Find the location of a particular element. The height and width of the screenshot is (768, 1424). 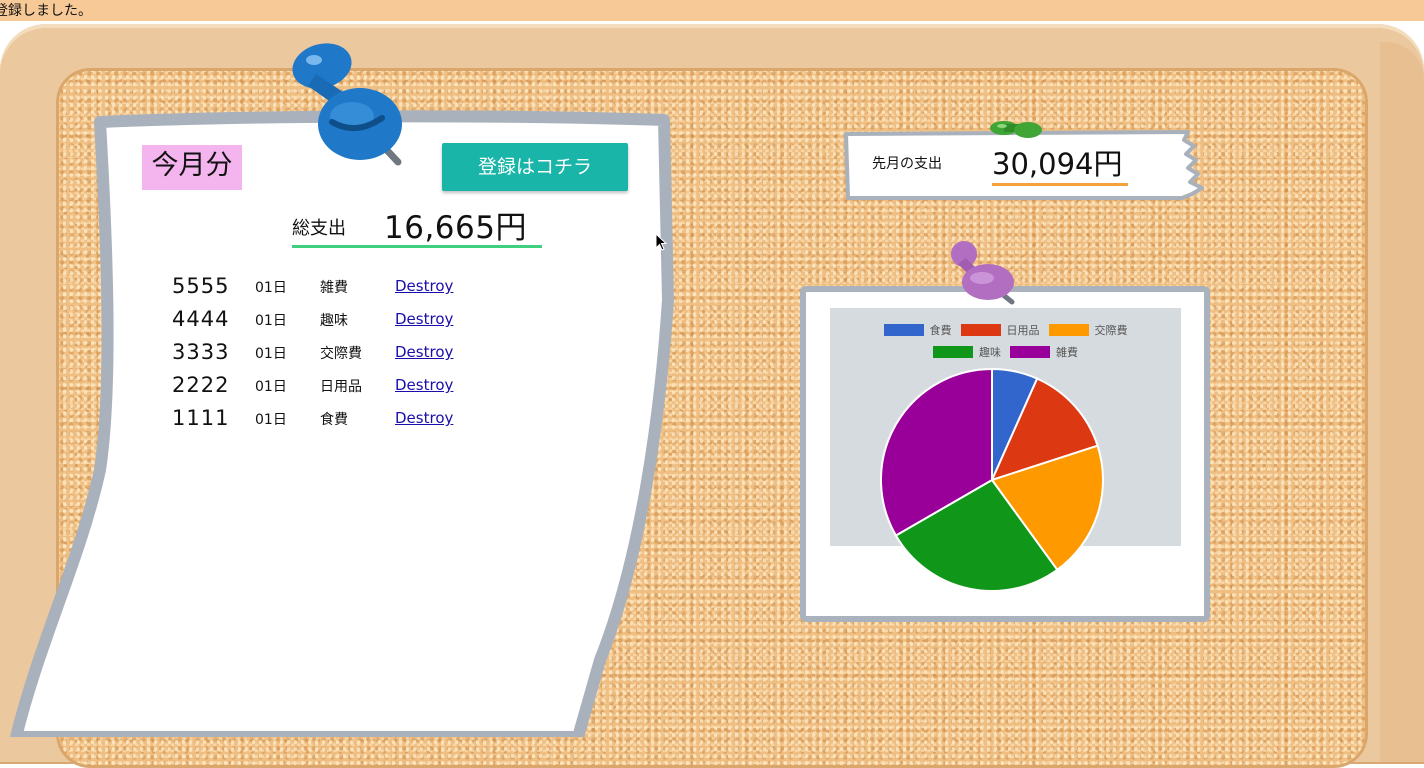

flash-message: 登録しました。 is located at coordinates (46, 11).